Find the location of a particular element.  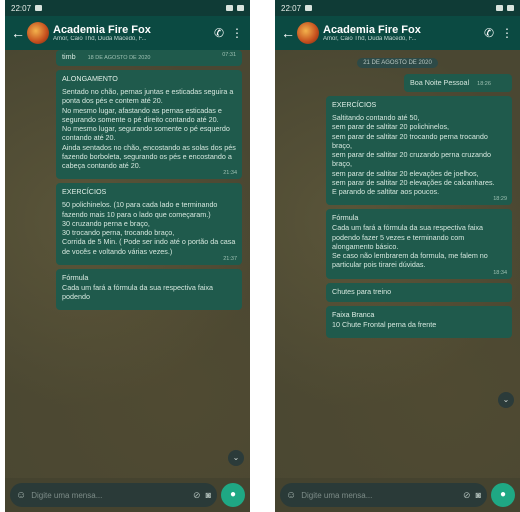

message-time: 18:26 is located at coordinates (484, 84).